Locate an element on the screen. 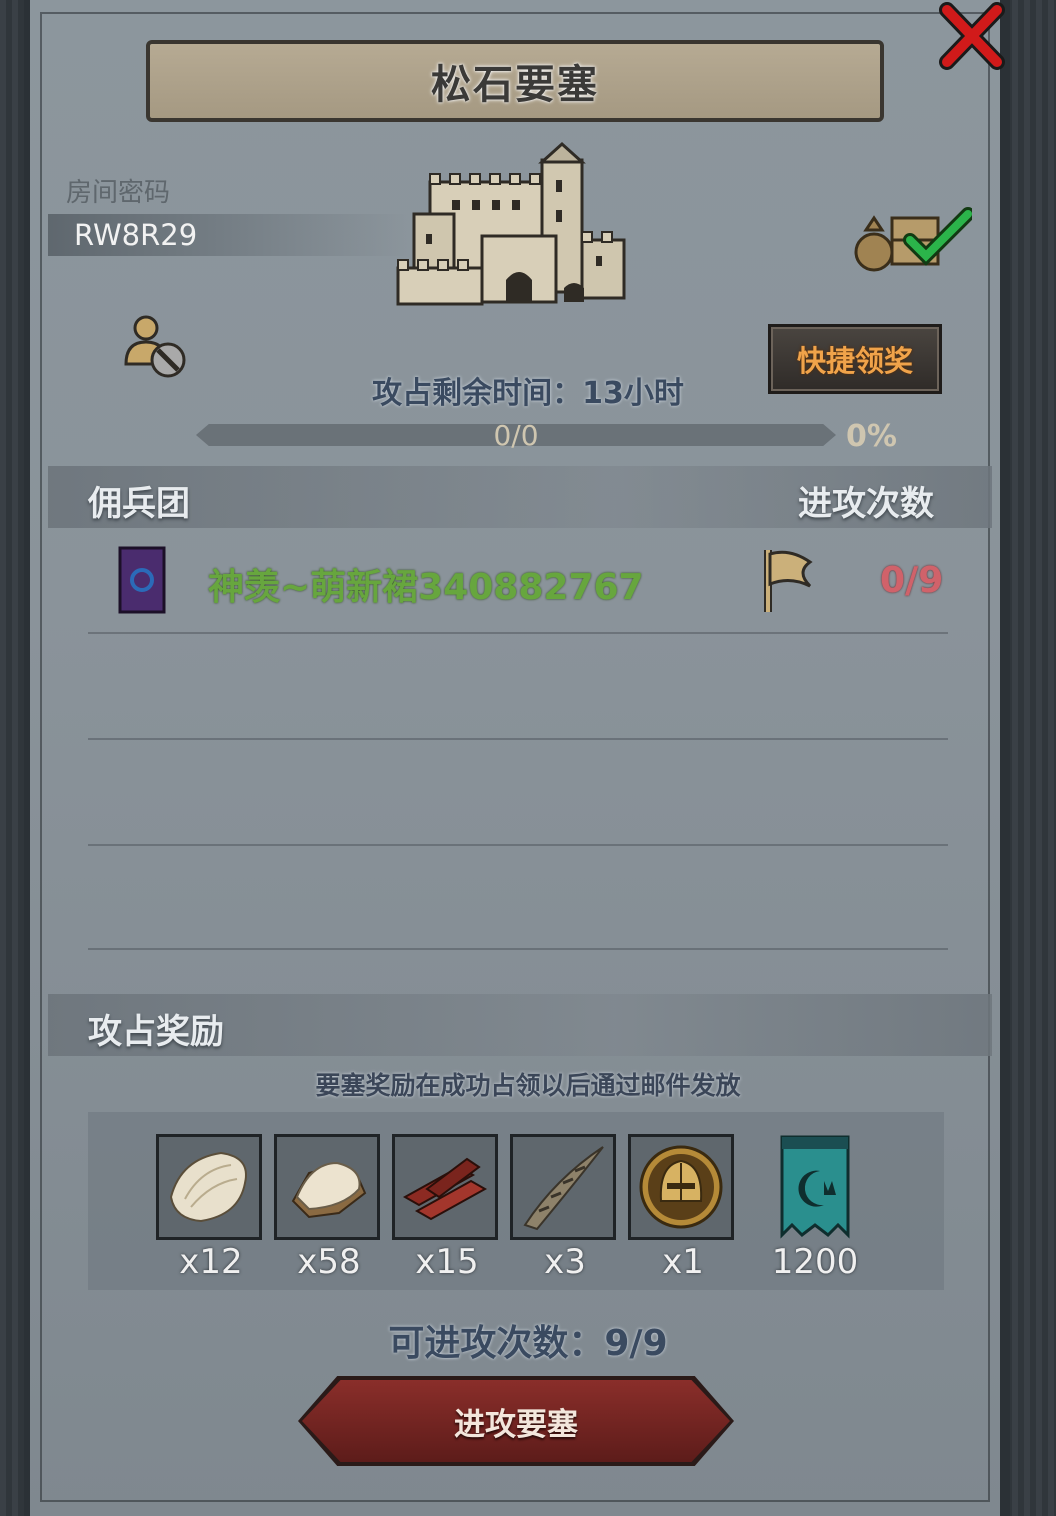  reward-item: x58 is located at coordinates (329, 1208).